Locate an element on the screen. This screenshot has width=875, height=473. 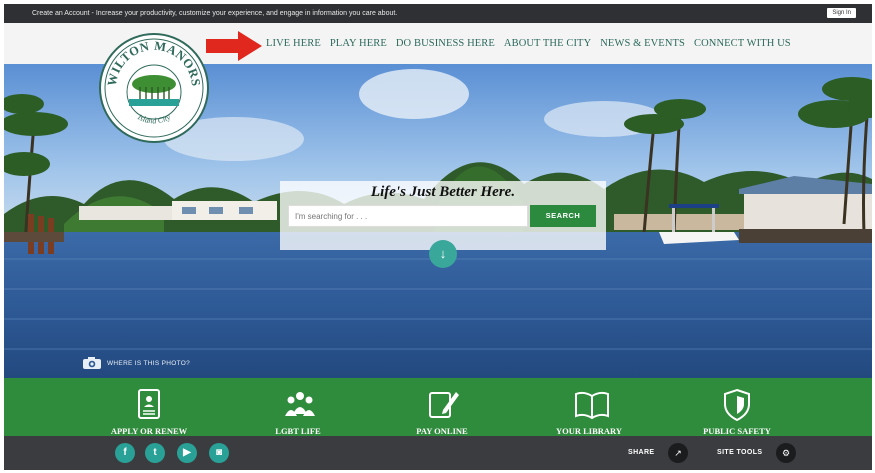
quick-link-lgbt-life: LGBT LIFE is located at coordinates (298, 407).